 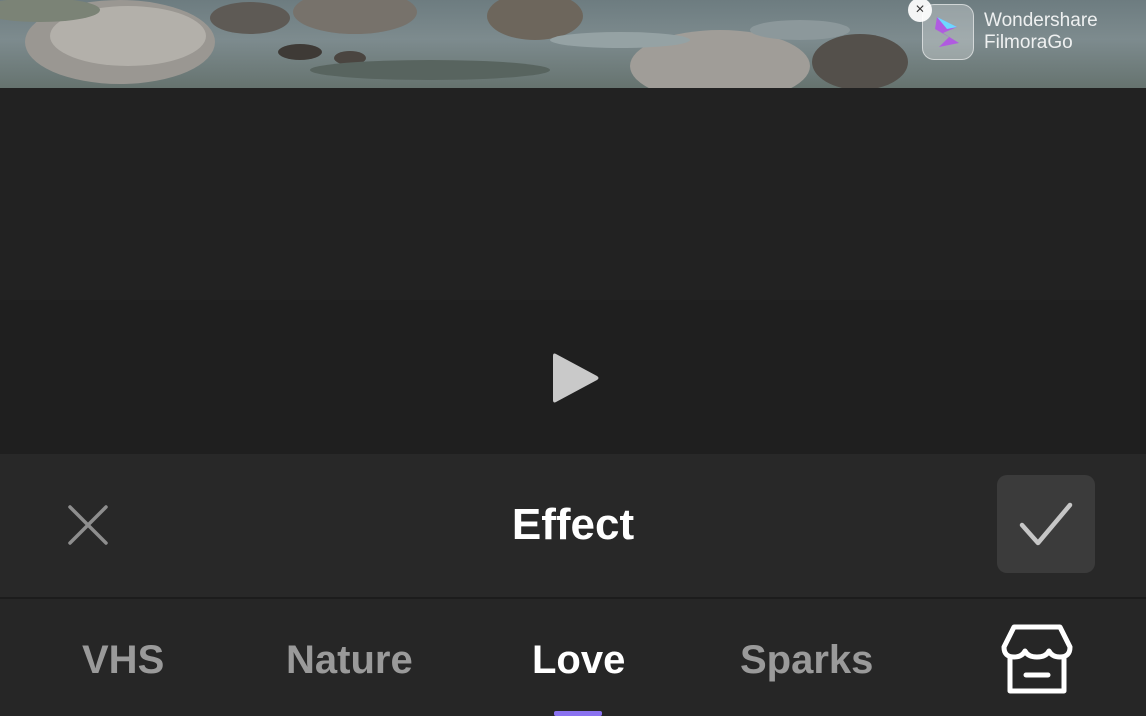 I want to click on watermark-line-1: Wondershare, so click(x=1041, y=20).